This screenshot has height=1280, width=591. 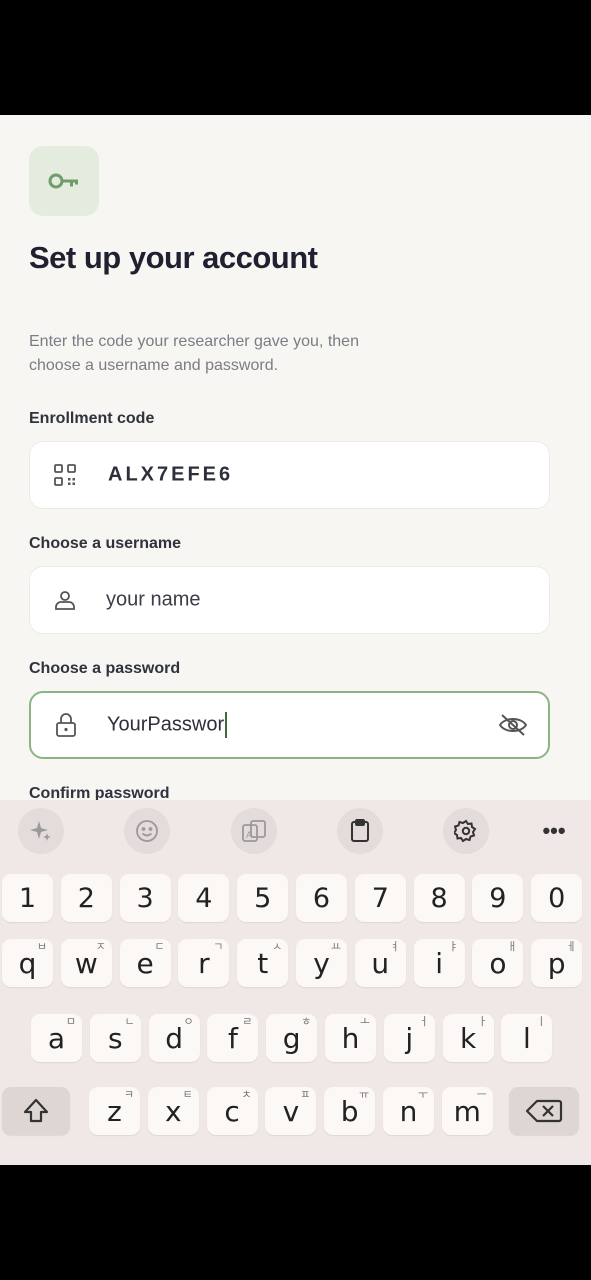 I want to click on key-v-label: v, so click(x=291, y=1111).